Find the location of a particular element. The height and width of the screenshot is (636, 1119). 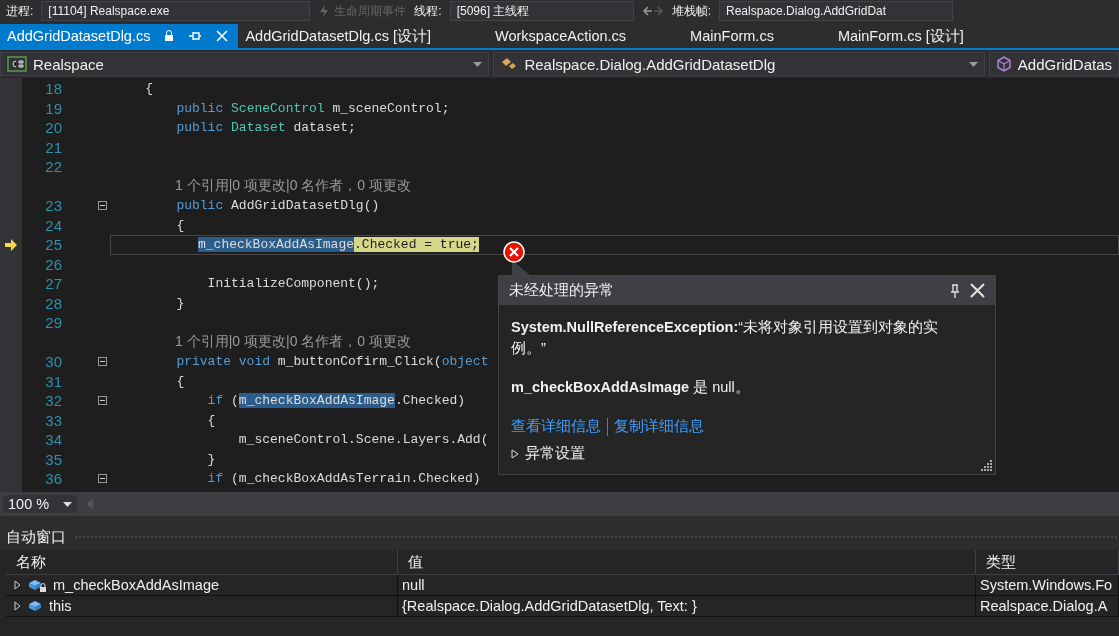

navigation-dropdown: Realspace is located at coordinates (245, 64).